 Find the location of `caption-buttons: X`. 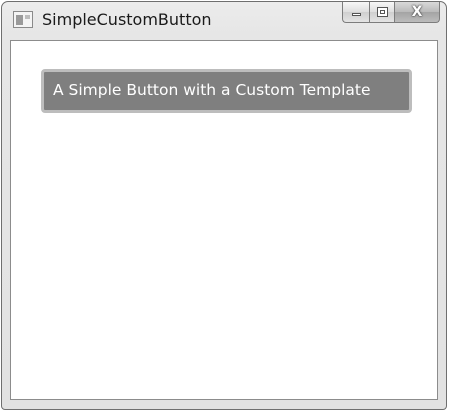

caption-buttons: X is located at coordinates (391, 13).